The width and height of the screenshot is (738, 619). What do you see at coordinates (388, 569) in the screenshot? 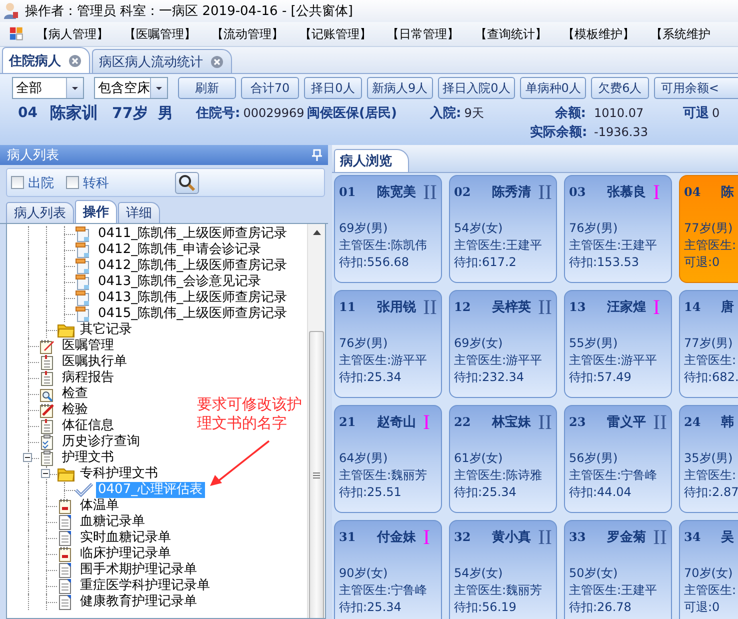
I see `patient-card: 31 付金妹 I 90岁(女) 主管医生:宁鲁峰 待扣:25.34` at bounding box center [388, 569].